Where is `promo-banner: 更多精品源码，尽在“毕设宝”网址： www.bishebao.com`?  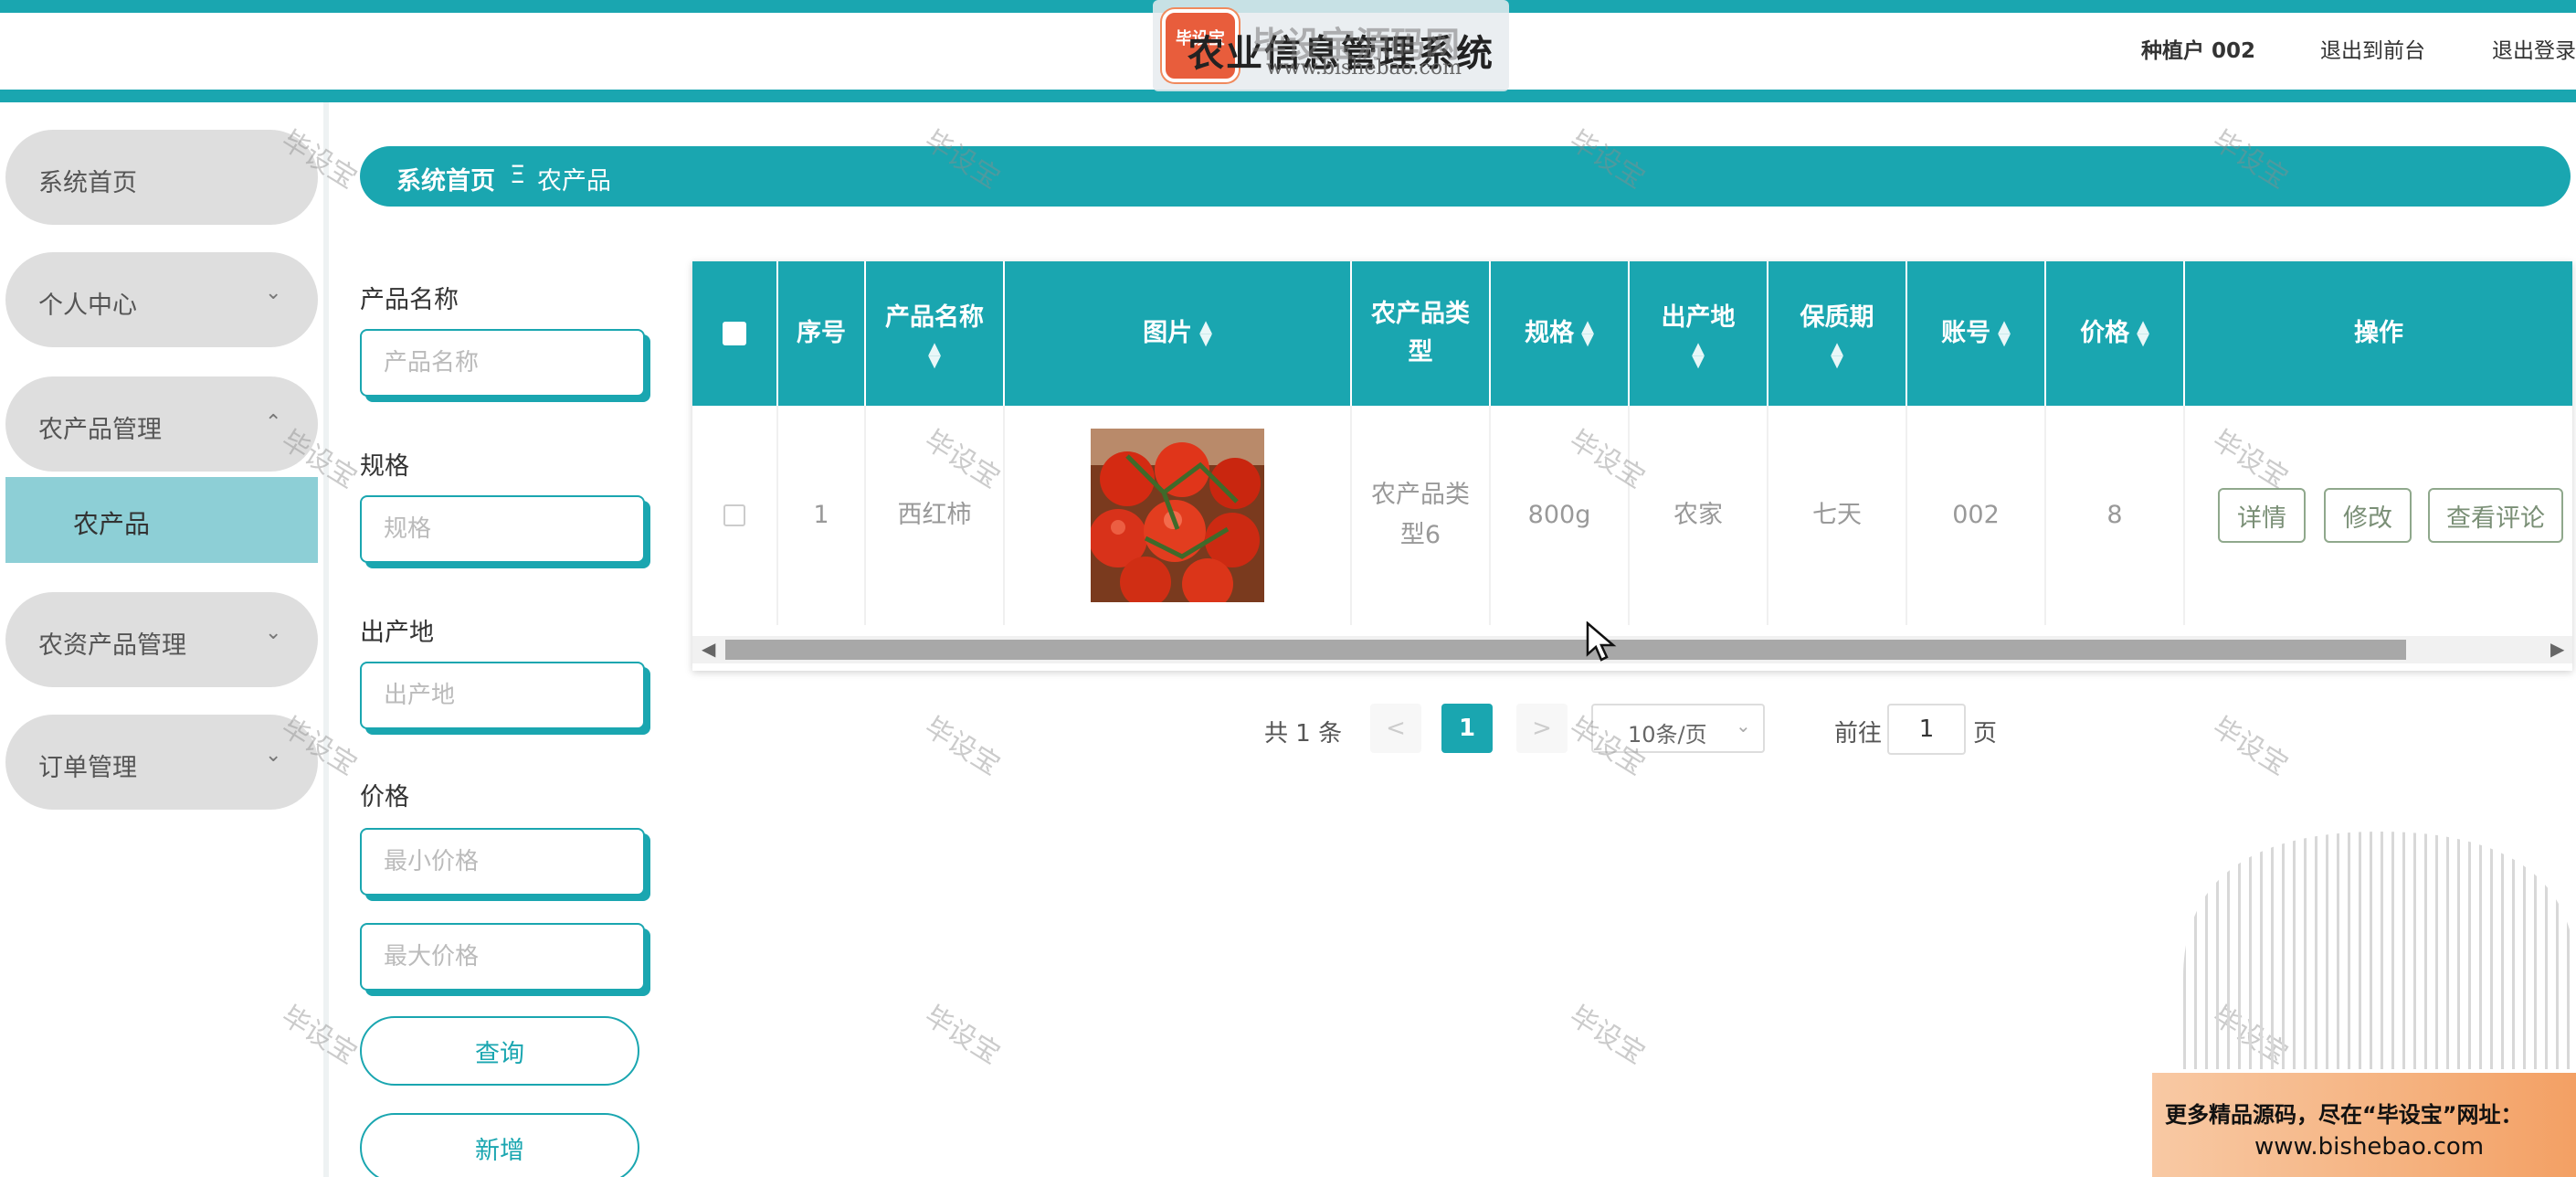 promo-banner: 更多精品源码，尽在“毕设宝”网址： www.bishebao.com is located at coordinates (2364, 1125).